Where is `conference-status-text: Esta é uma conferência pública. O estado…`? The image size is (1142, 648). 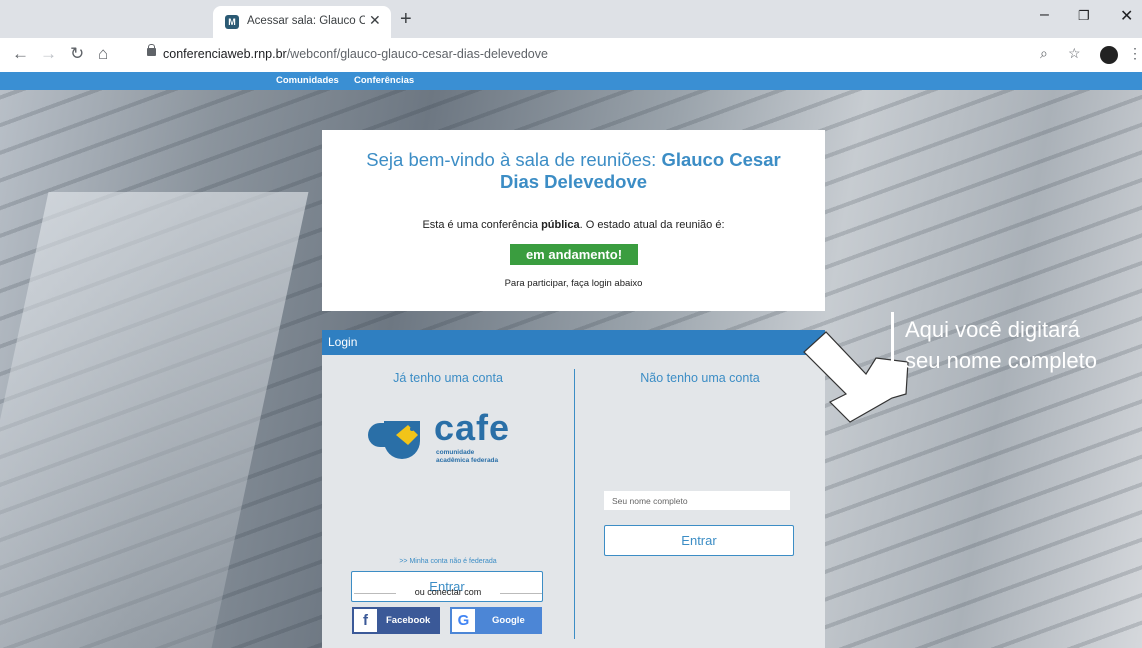 conference-status-text: Esta é uma conferência pública. O estado… is located at coordinates (573, 225).